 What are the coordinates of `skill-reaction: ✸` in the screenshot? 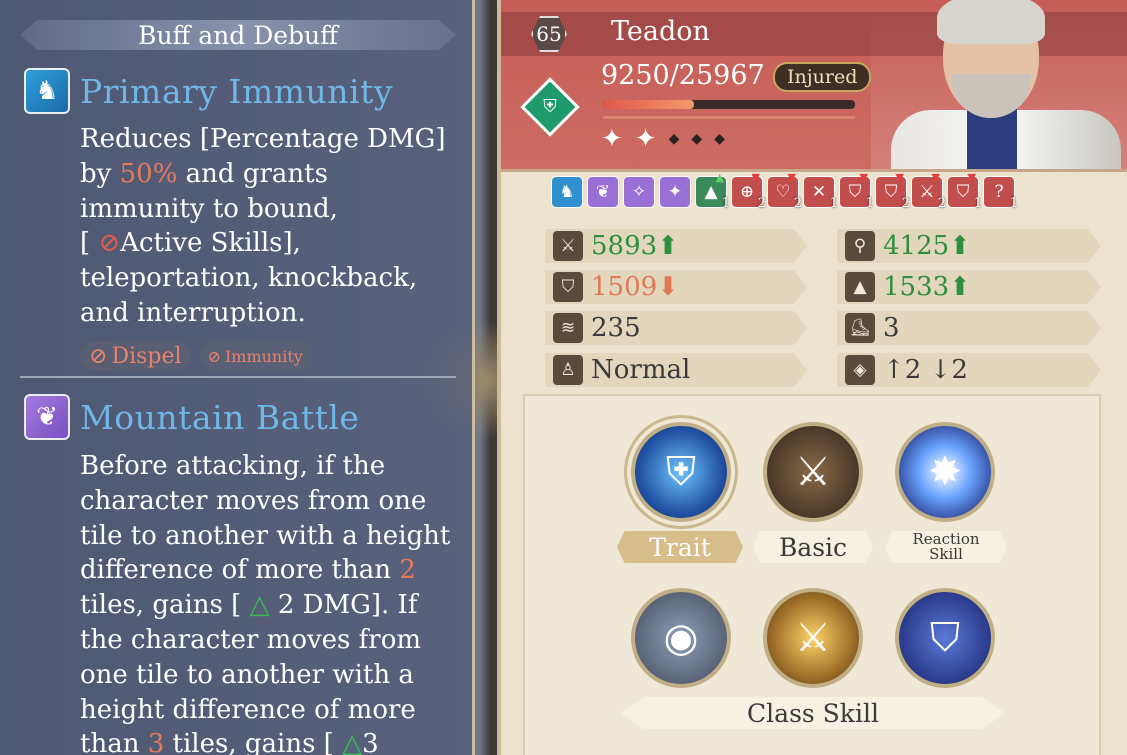 It's located at (945, 472).